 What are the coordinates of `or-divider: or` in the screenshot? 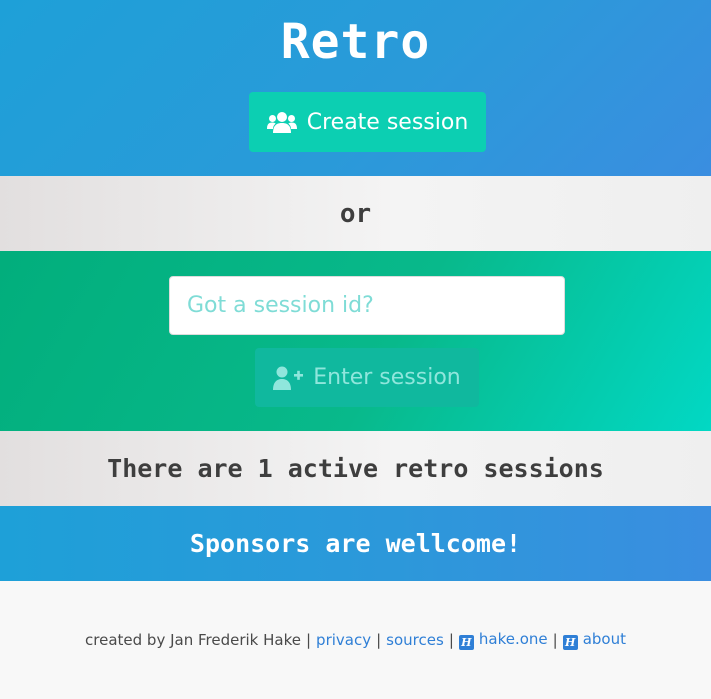 It's located at (355, 213).